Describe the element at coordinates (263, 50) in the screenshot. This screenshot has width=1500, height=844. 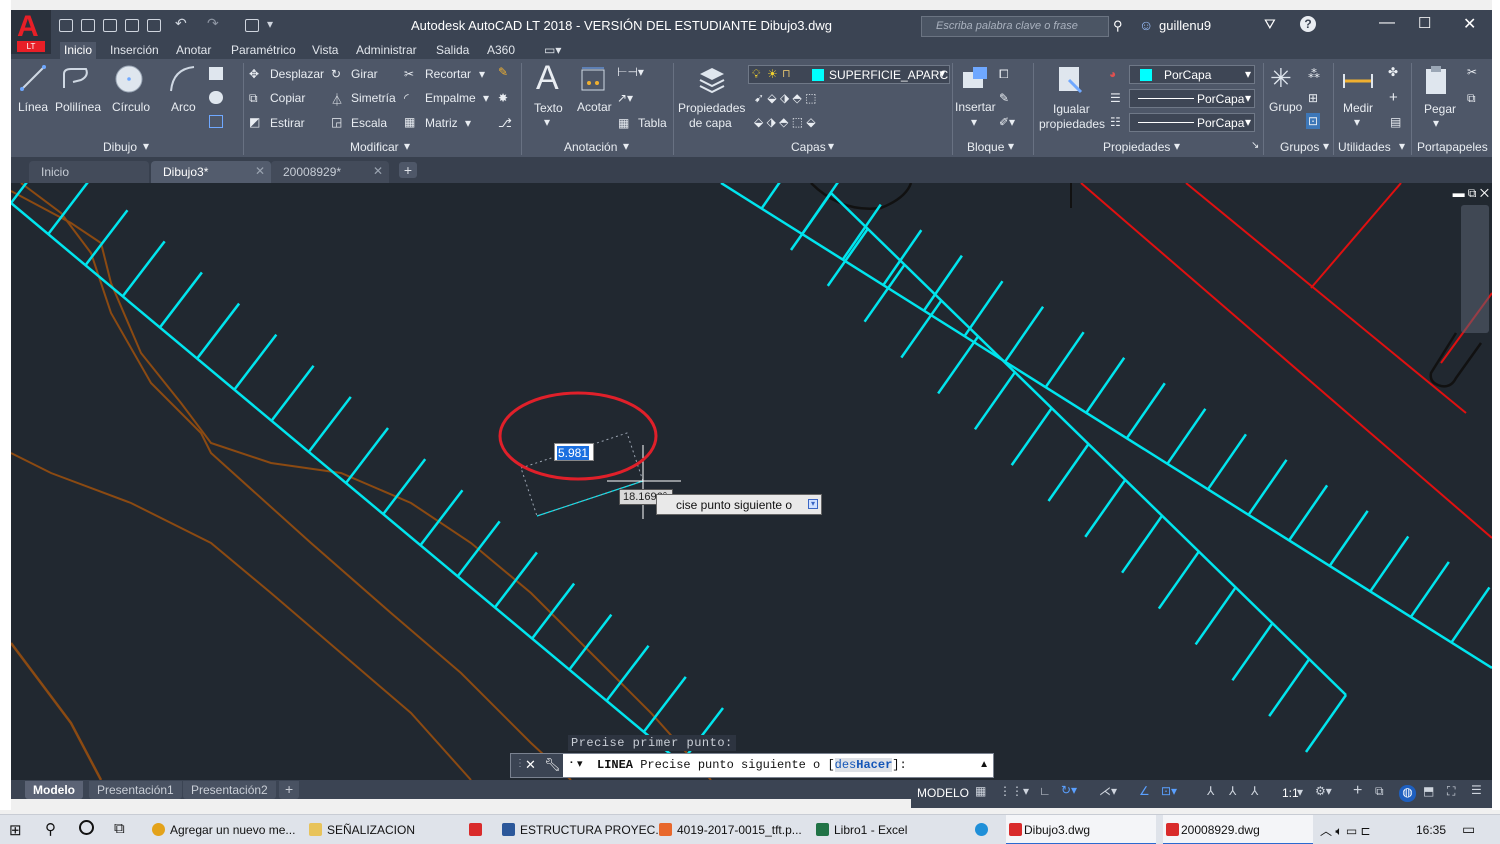
I see `tab-parametrico: Paramétrico` at that location.